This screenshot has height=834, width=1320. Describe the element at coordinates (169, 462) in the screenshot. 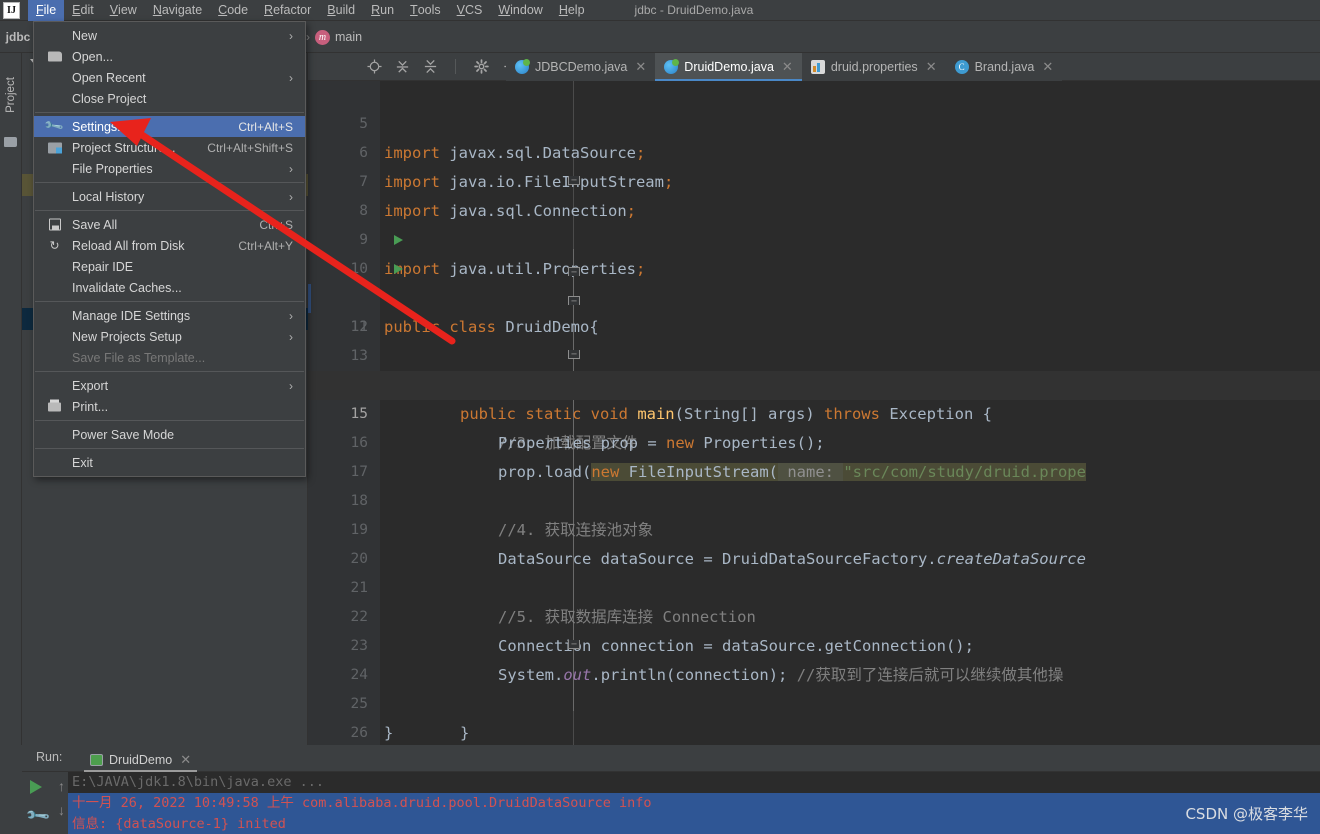

I see `menu-item-exit: Exit` at that location.